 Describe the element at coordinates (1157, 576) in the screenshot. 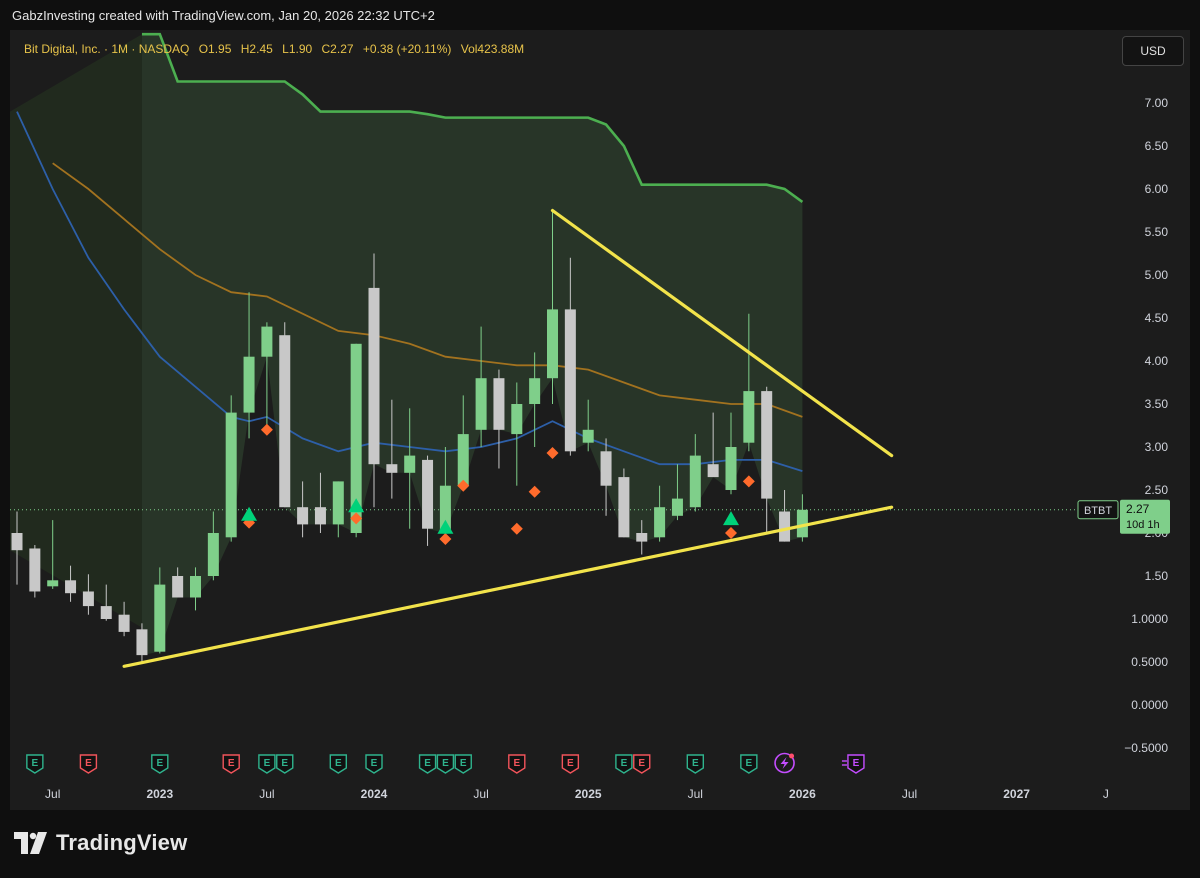

I see `y-tick-label: 1.50` at that location.